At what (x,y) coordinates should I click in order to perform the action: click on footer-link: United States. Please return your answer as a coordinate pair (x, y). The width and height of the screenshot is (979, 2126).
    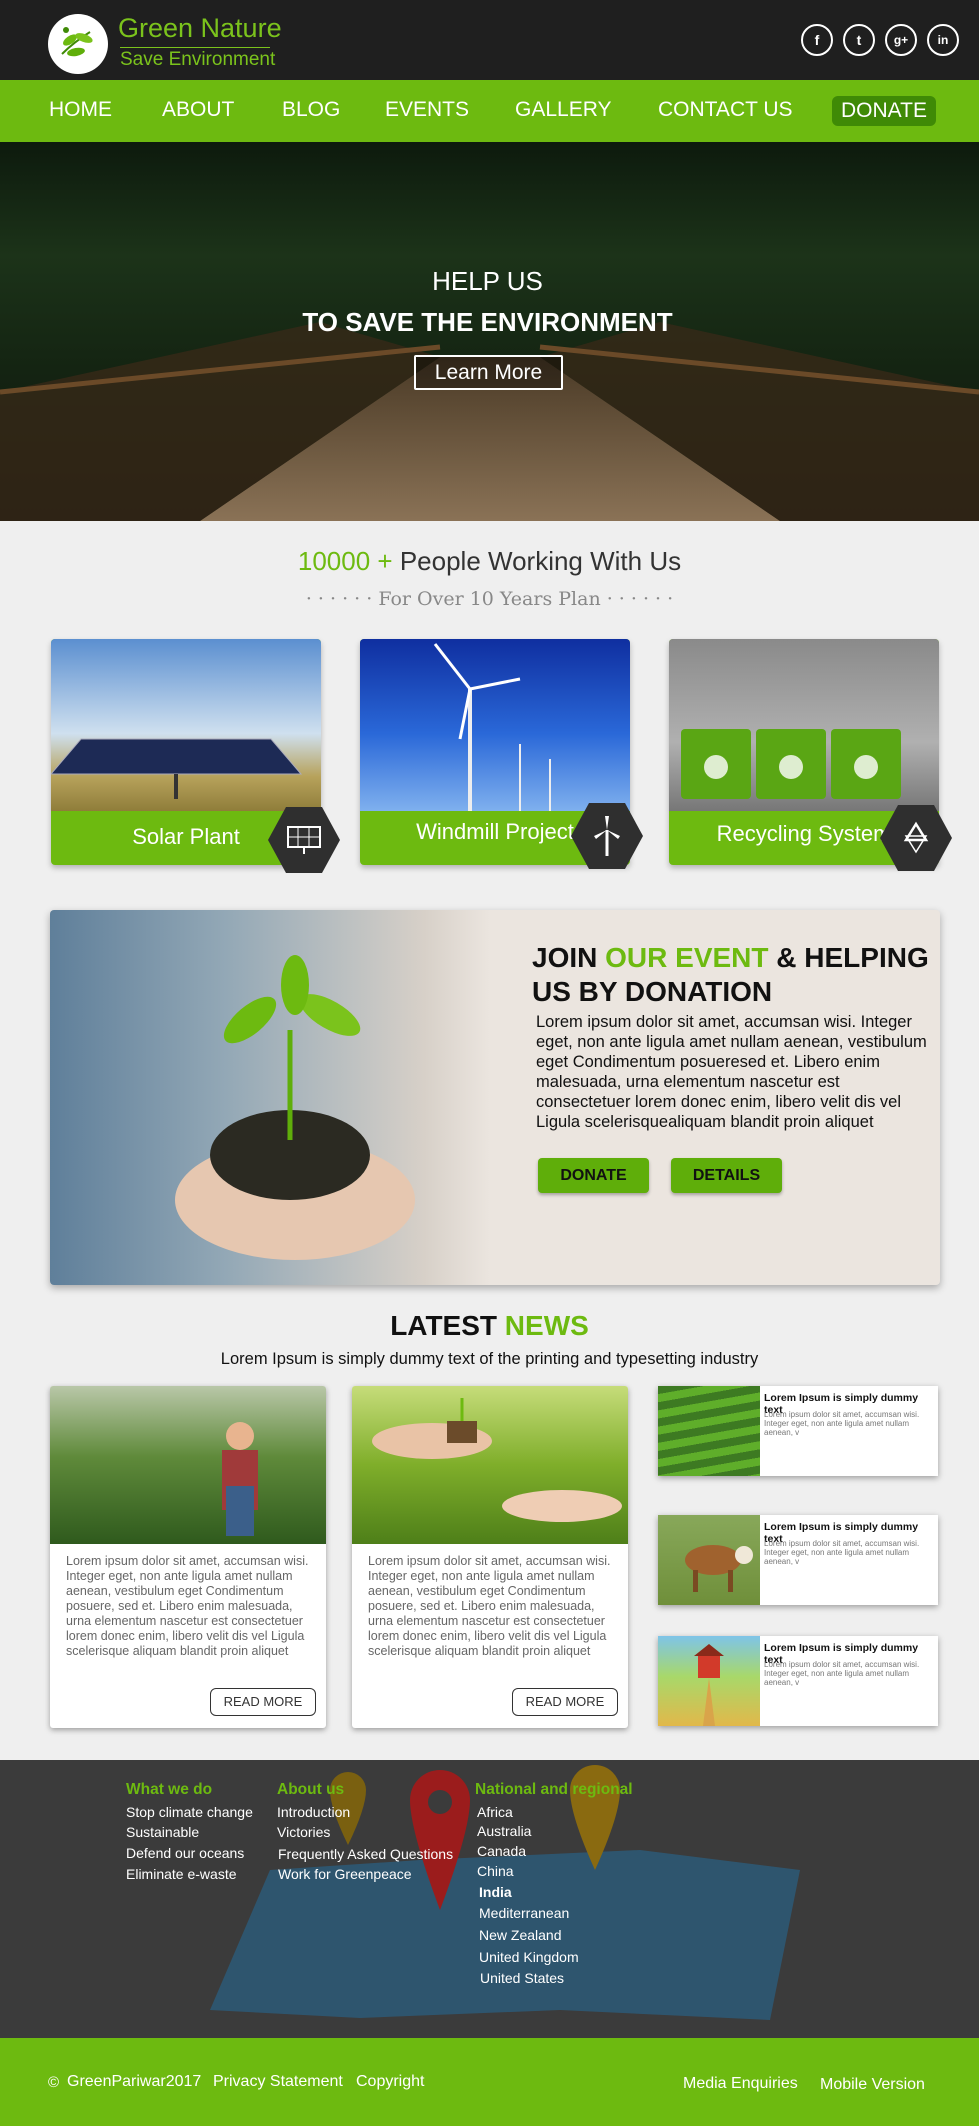
    Looking at the image, I should click on (522, 1978).